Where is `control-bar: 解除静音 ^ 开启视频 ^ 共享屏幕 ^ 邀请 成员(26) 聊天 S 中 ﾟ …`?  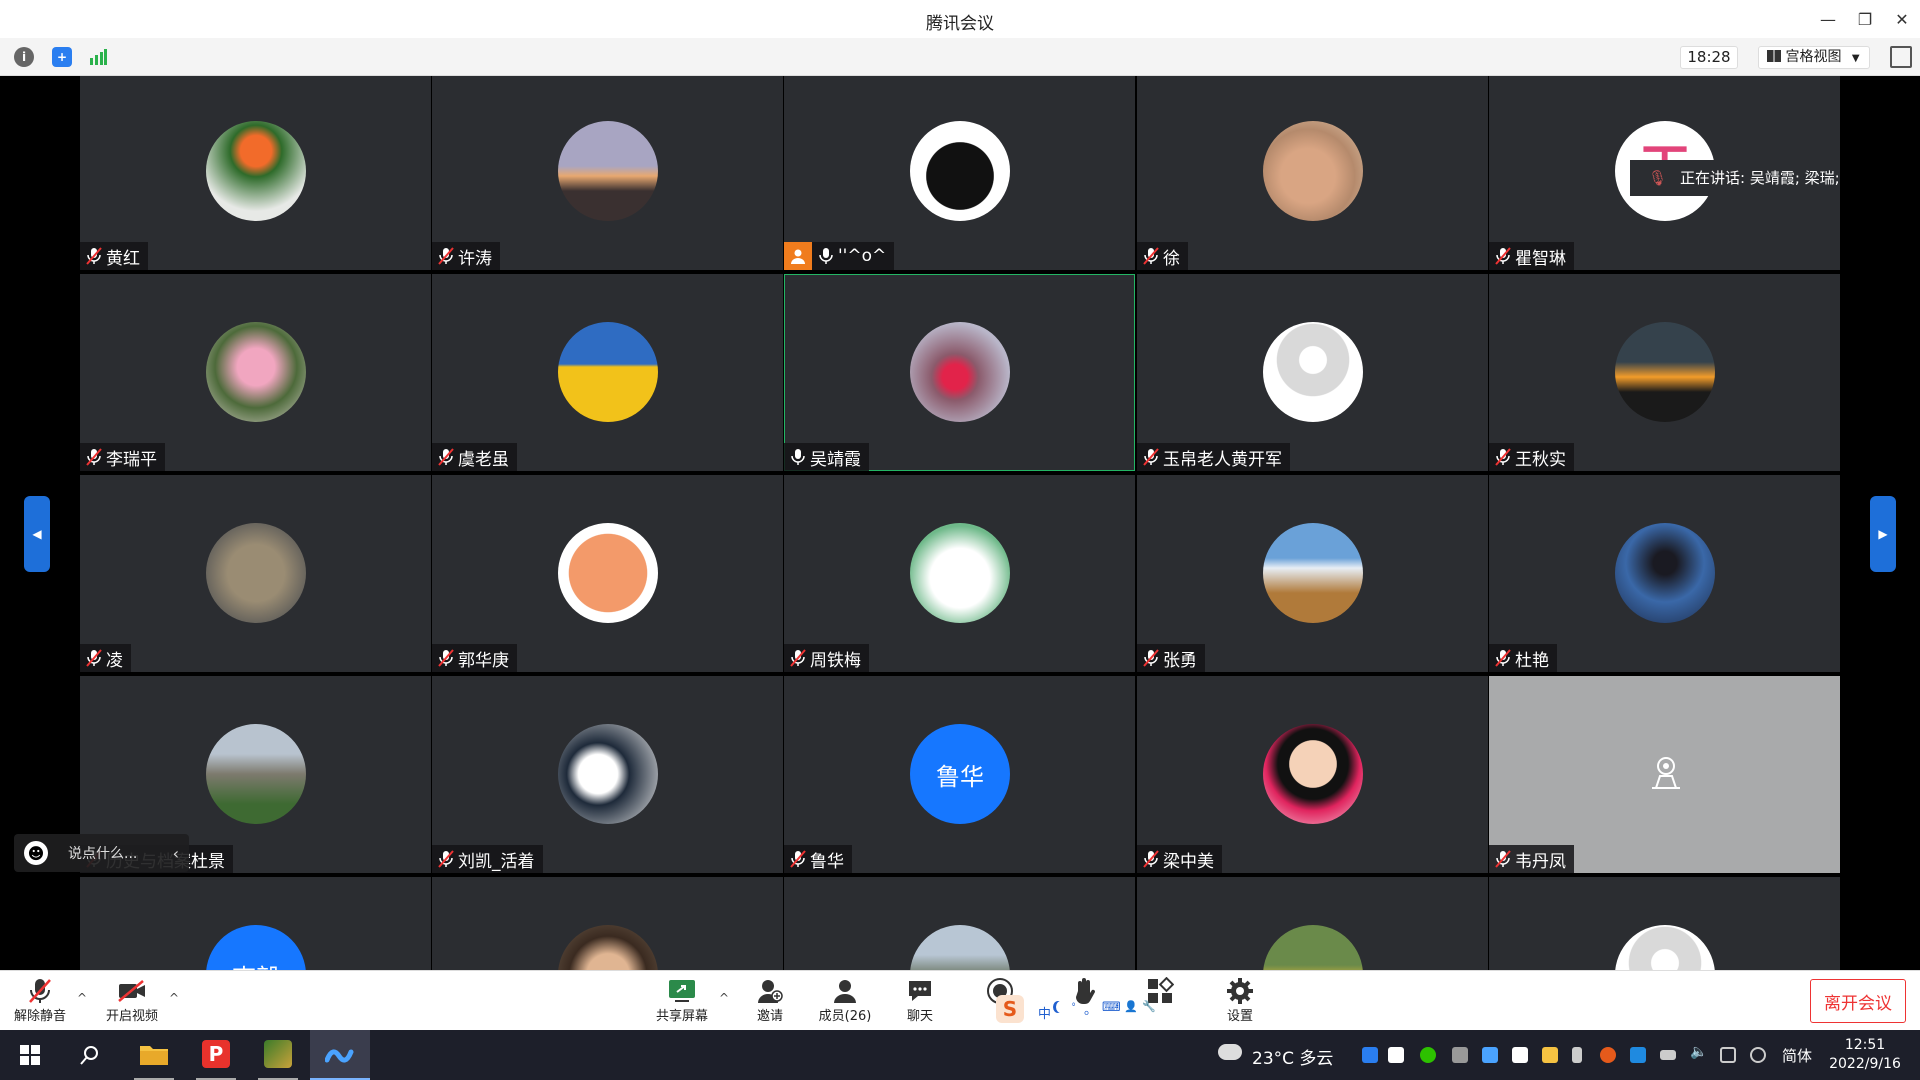 control-bar: 解除静音 ^ 开启视频 ^ 共享屏幕 ^ 邀请 成员(26) 聊天 S 中 ﾟ … is located at coordinates (960, 1000).